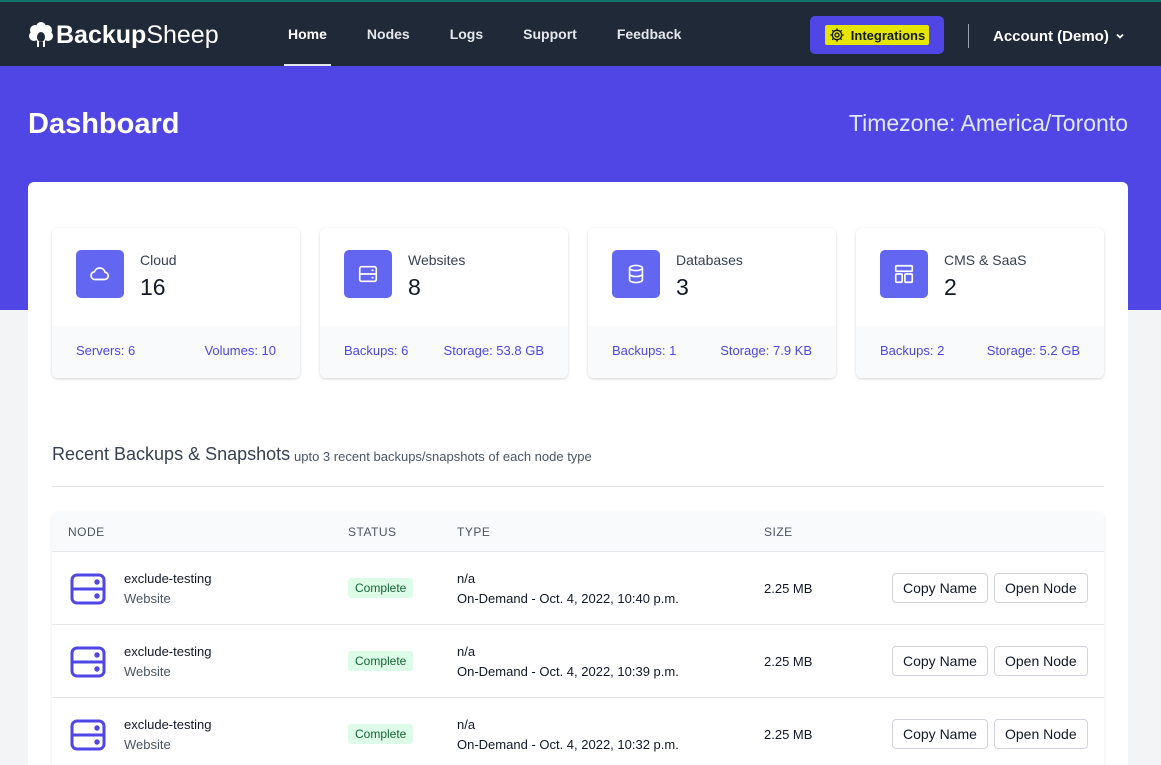  I want to click on integrations-highlight: Integrations, so click(877, 35).